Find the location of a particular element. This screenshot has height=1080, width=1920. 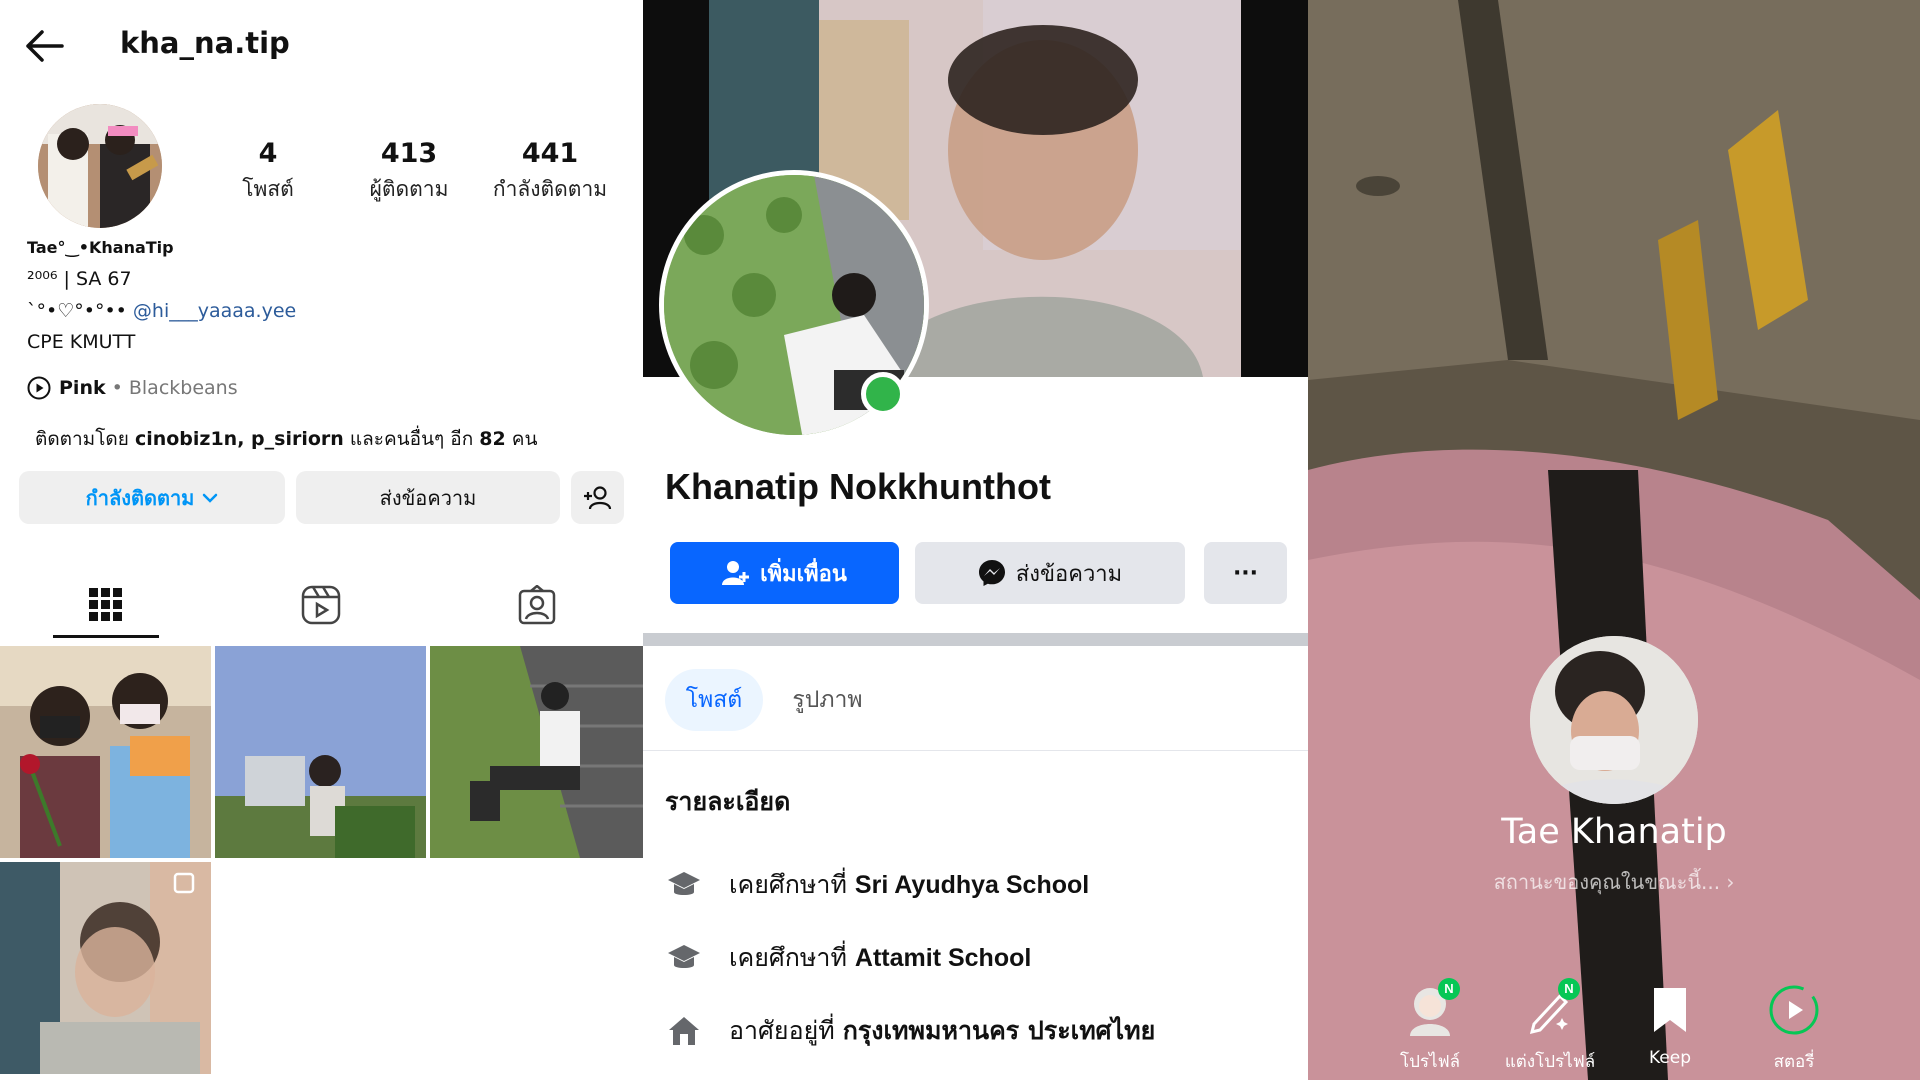

profile-avatar is located at coordinates (100, 166).